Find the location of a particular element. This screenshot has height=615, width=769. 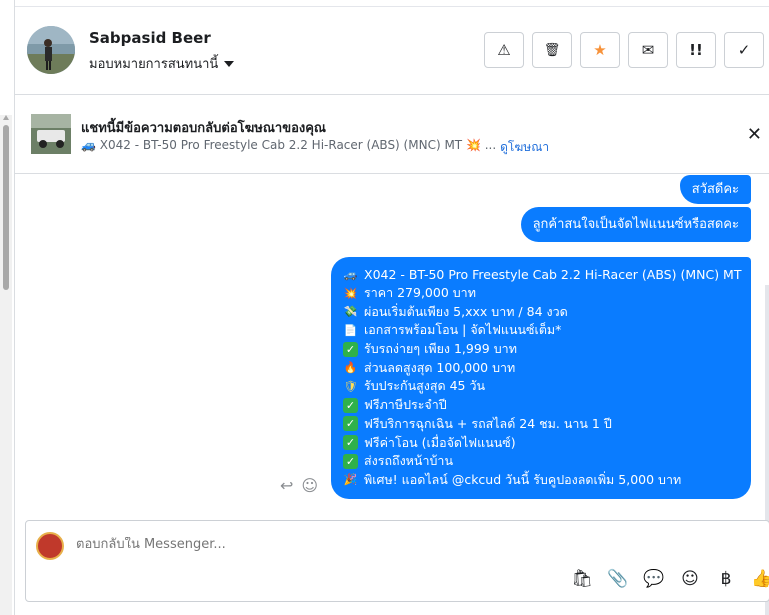

react-emoji-icon: ☺ is located at coordinates (309, 485).